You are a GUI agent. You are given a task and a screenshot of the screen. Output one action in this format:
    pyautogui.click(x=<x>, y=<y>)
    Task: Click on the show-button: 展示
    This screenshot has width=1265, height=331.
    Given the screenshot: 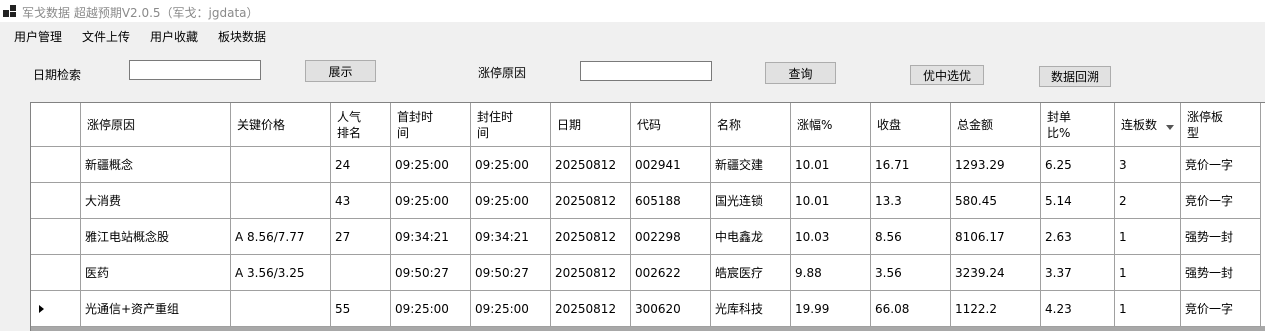 What is the action you would take?
    pyautogui.click(x=340, y=71)
    